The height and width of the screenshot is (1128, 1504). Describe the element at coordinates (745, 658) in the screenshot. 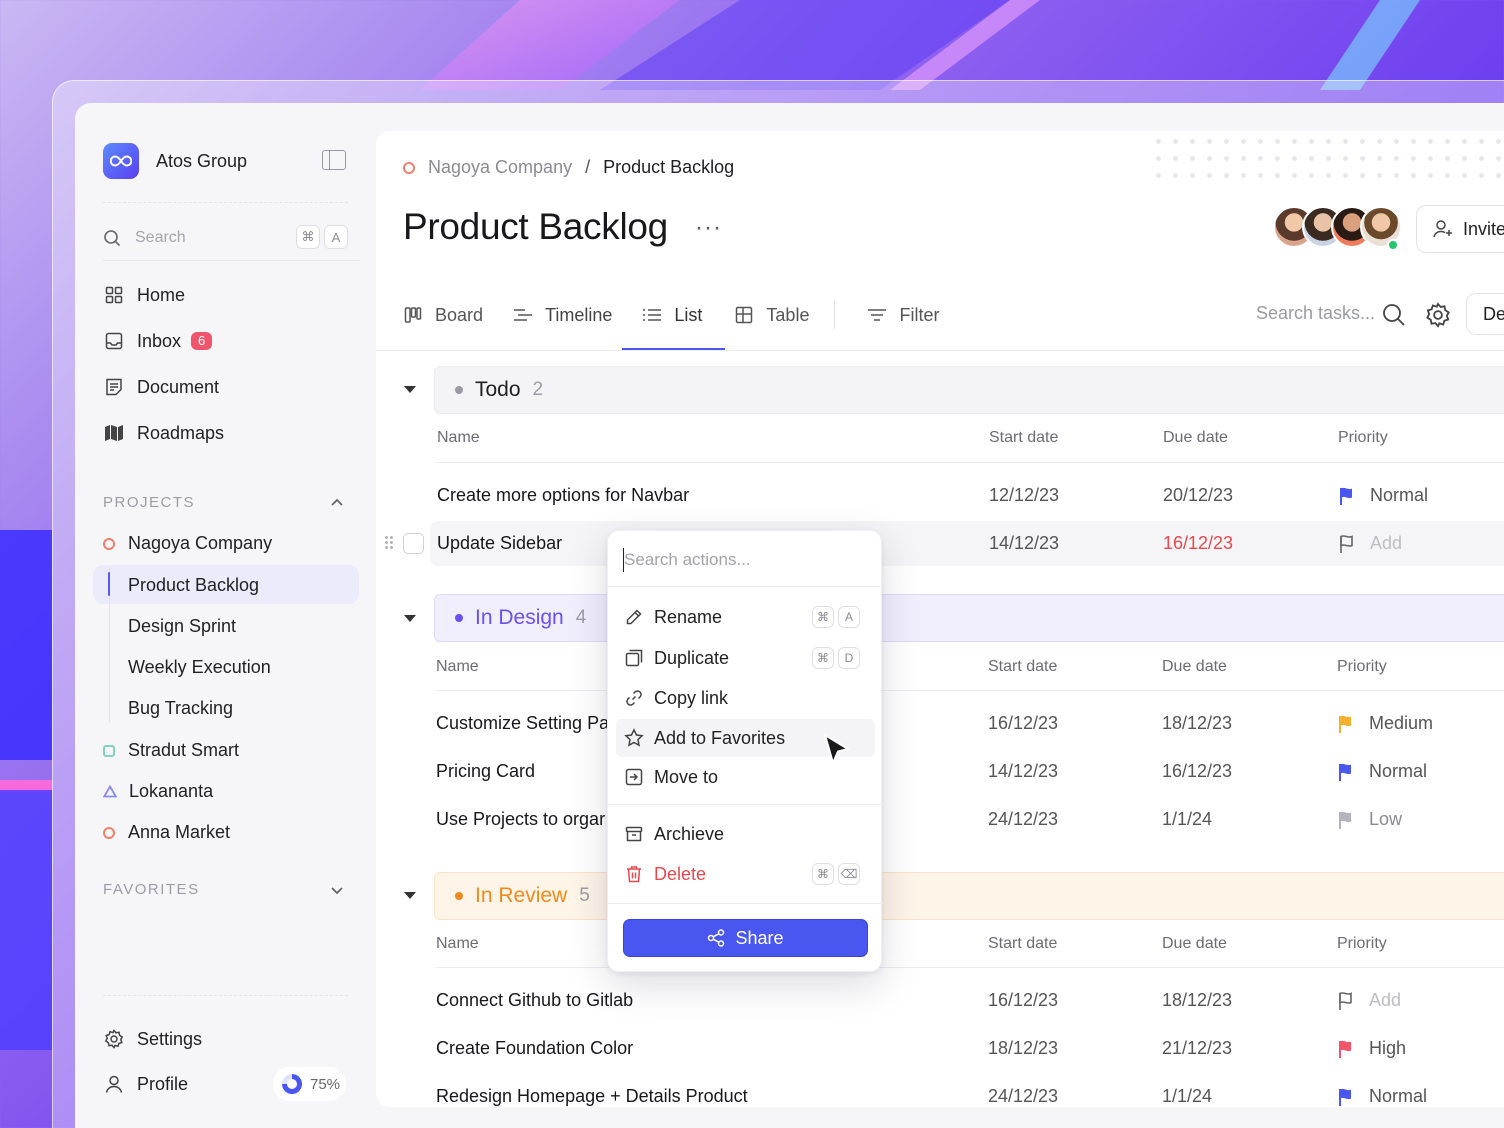

I see `menu-item-duplicate: Duplicate ⌘ D` at that location.